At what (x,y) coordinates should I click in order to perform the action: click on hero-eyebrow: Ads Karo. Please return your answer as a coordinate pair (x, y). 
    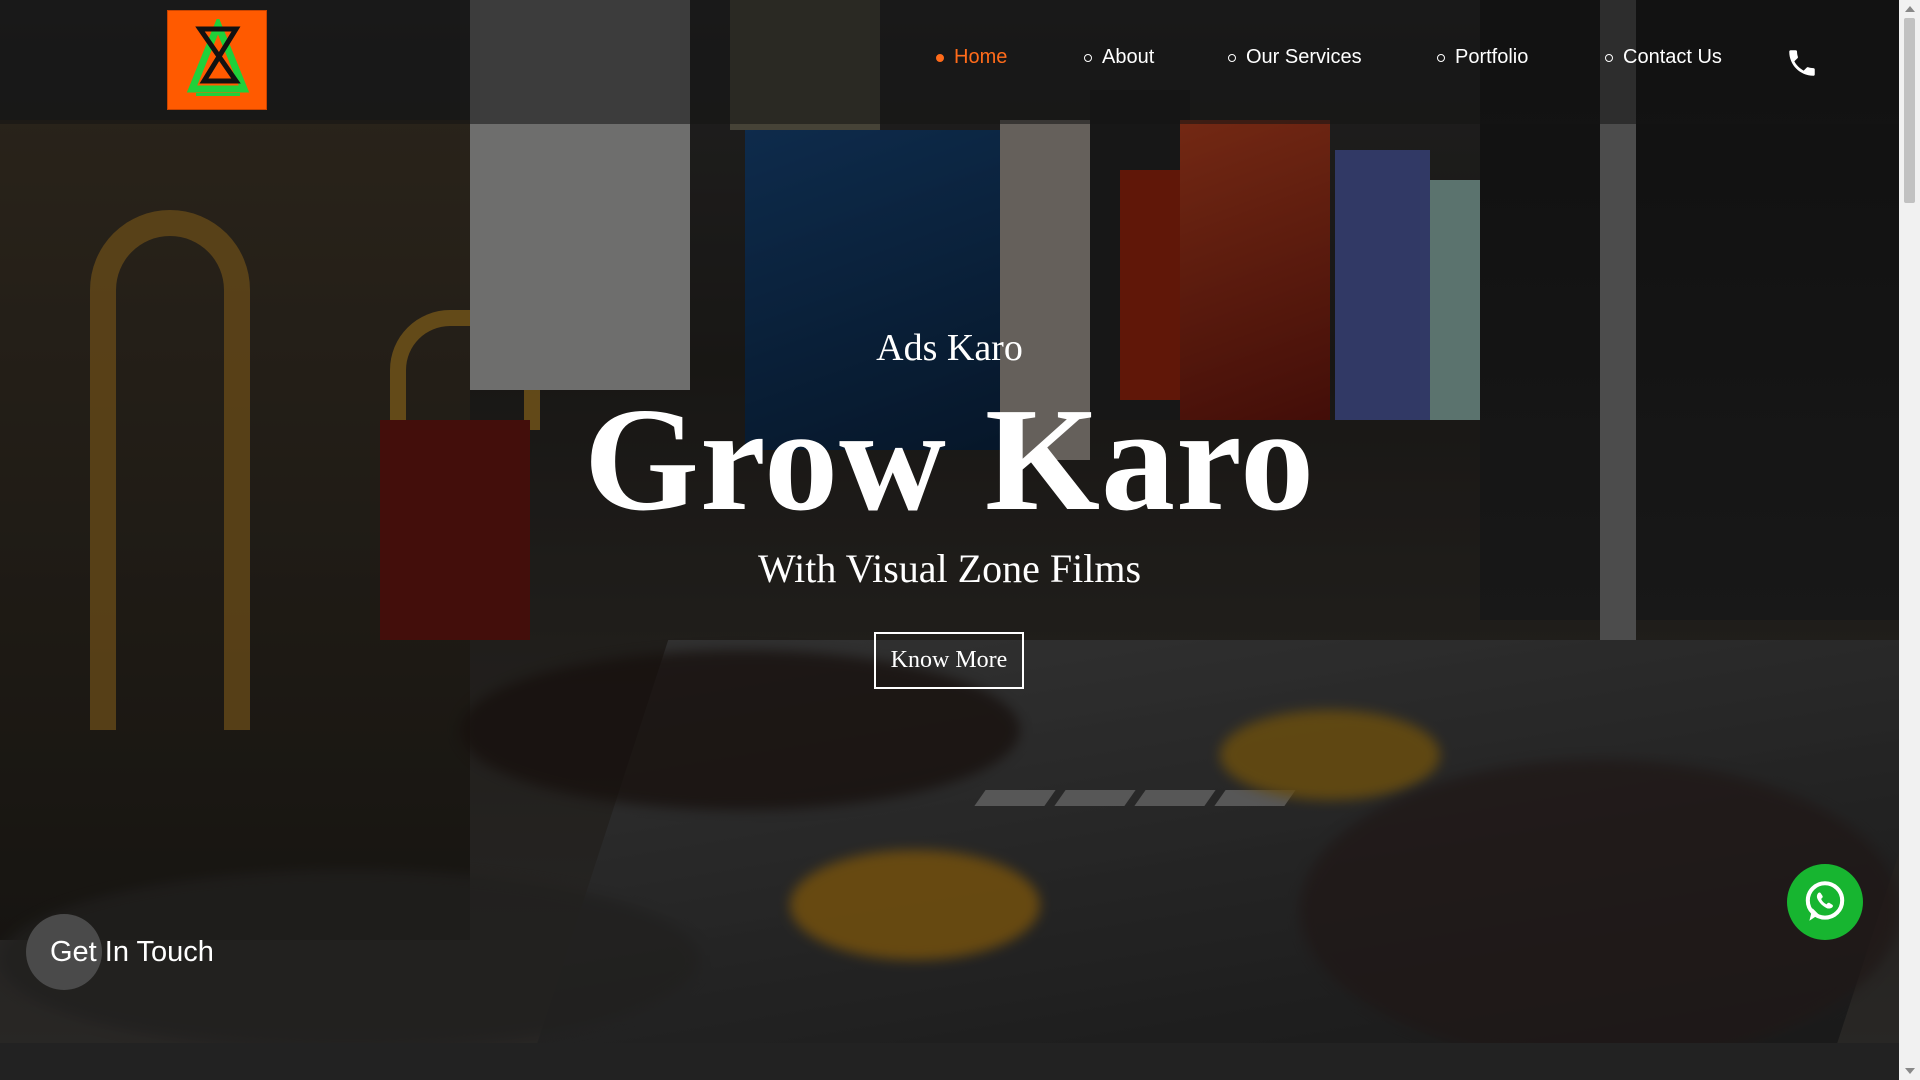
    Looking at the image, I should click on (949, 348).